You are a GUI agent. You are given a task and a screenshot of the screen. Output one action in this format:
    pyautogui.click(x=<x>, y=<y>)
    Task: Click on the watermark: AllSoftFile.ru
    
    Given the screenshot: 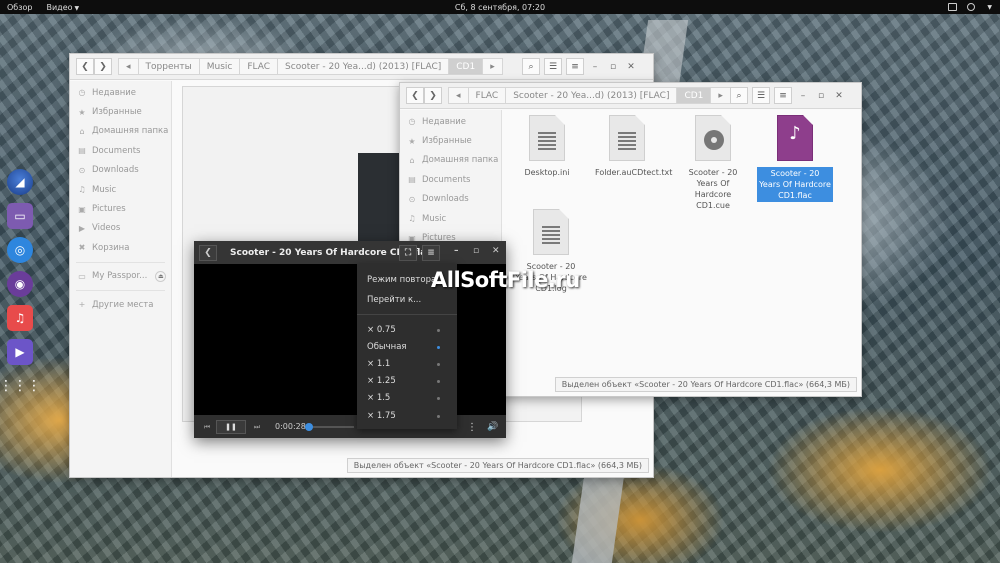 What is the action you would take?
    pyautogui.click(x=505, y=280)
    